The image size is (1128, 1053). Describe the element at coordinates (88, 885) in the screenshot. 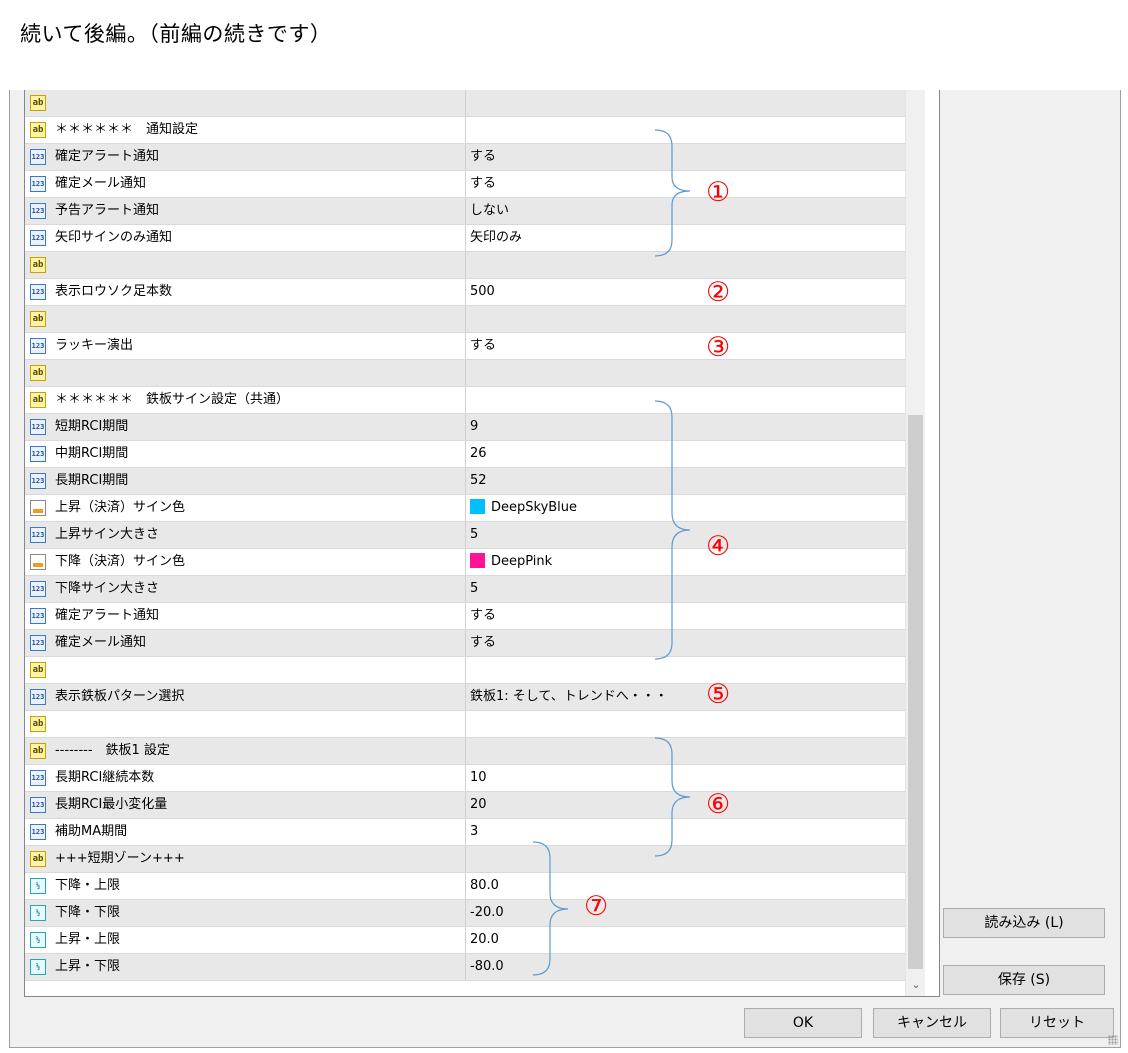

I see `property-label: 下降・上限` at that location.